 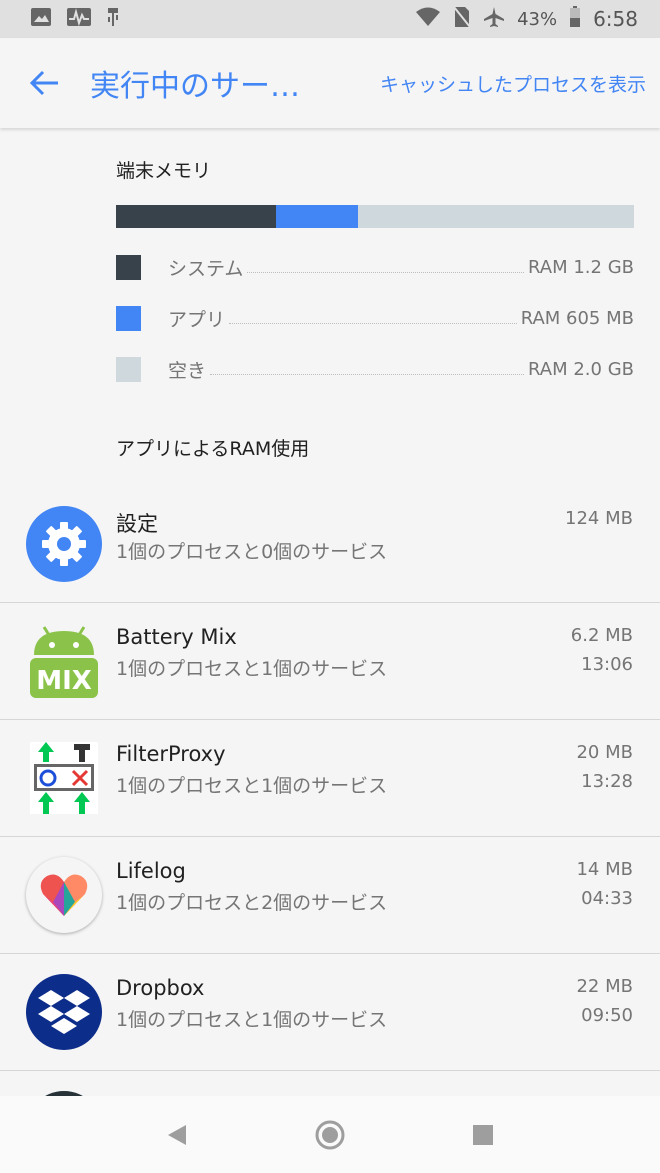 I want to click on nav-recents-button, so click(x=483, y=1135).